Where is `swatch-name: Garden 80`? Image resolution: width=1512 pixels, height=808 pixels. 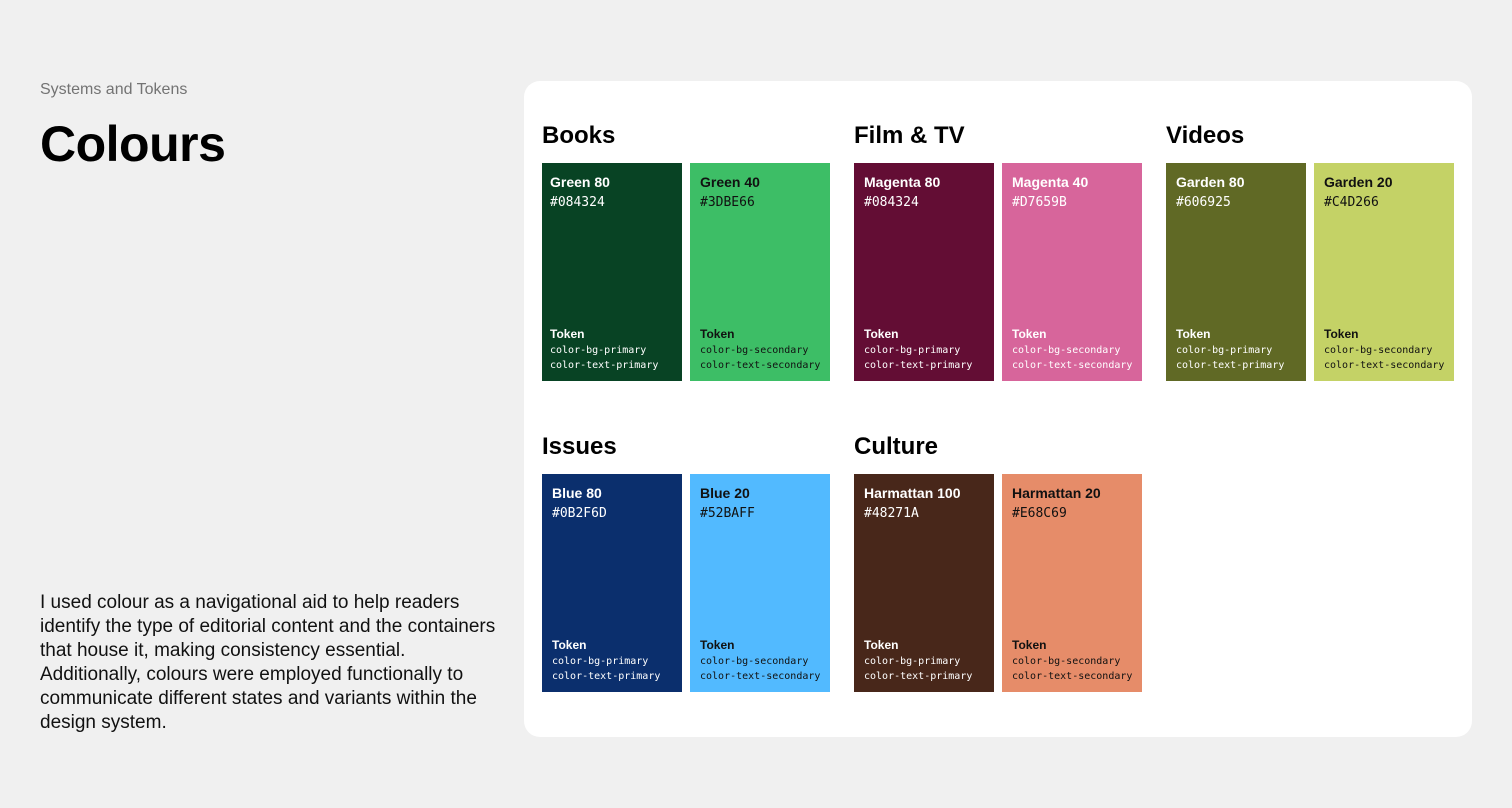
swatch-name: Garden 80 is located at coordinates (1210, 182).